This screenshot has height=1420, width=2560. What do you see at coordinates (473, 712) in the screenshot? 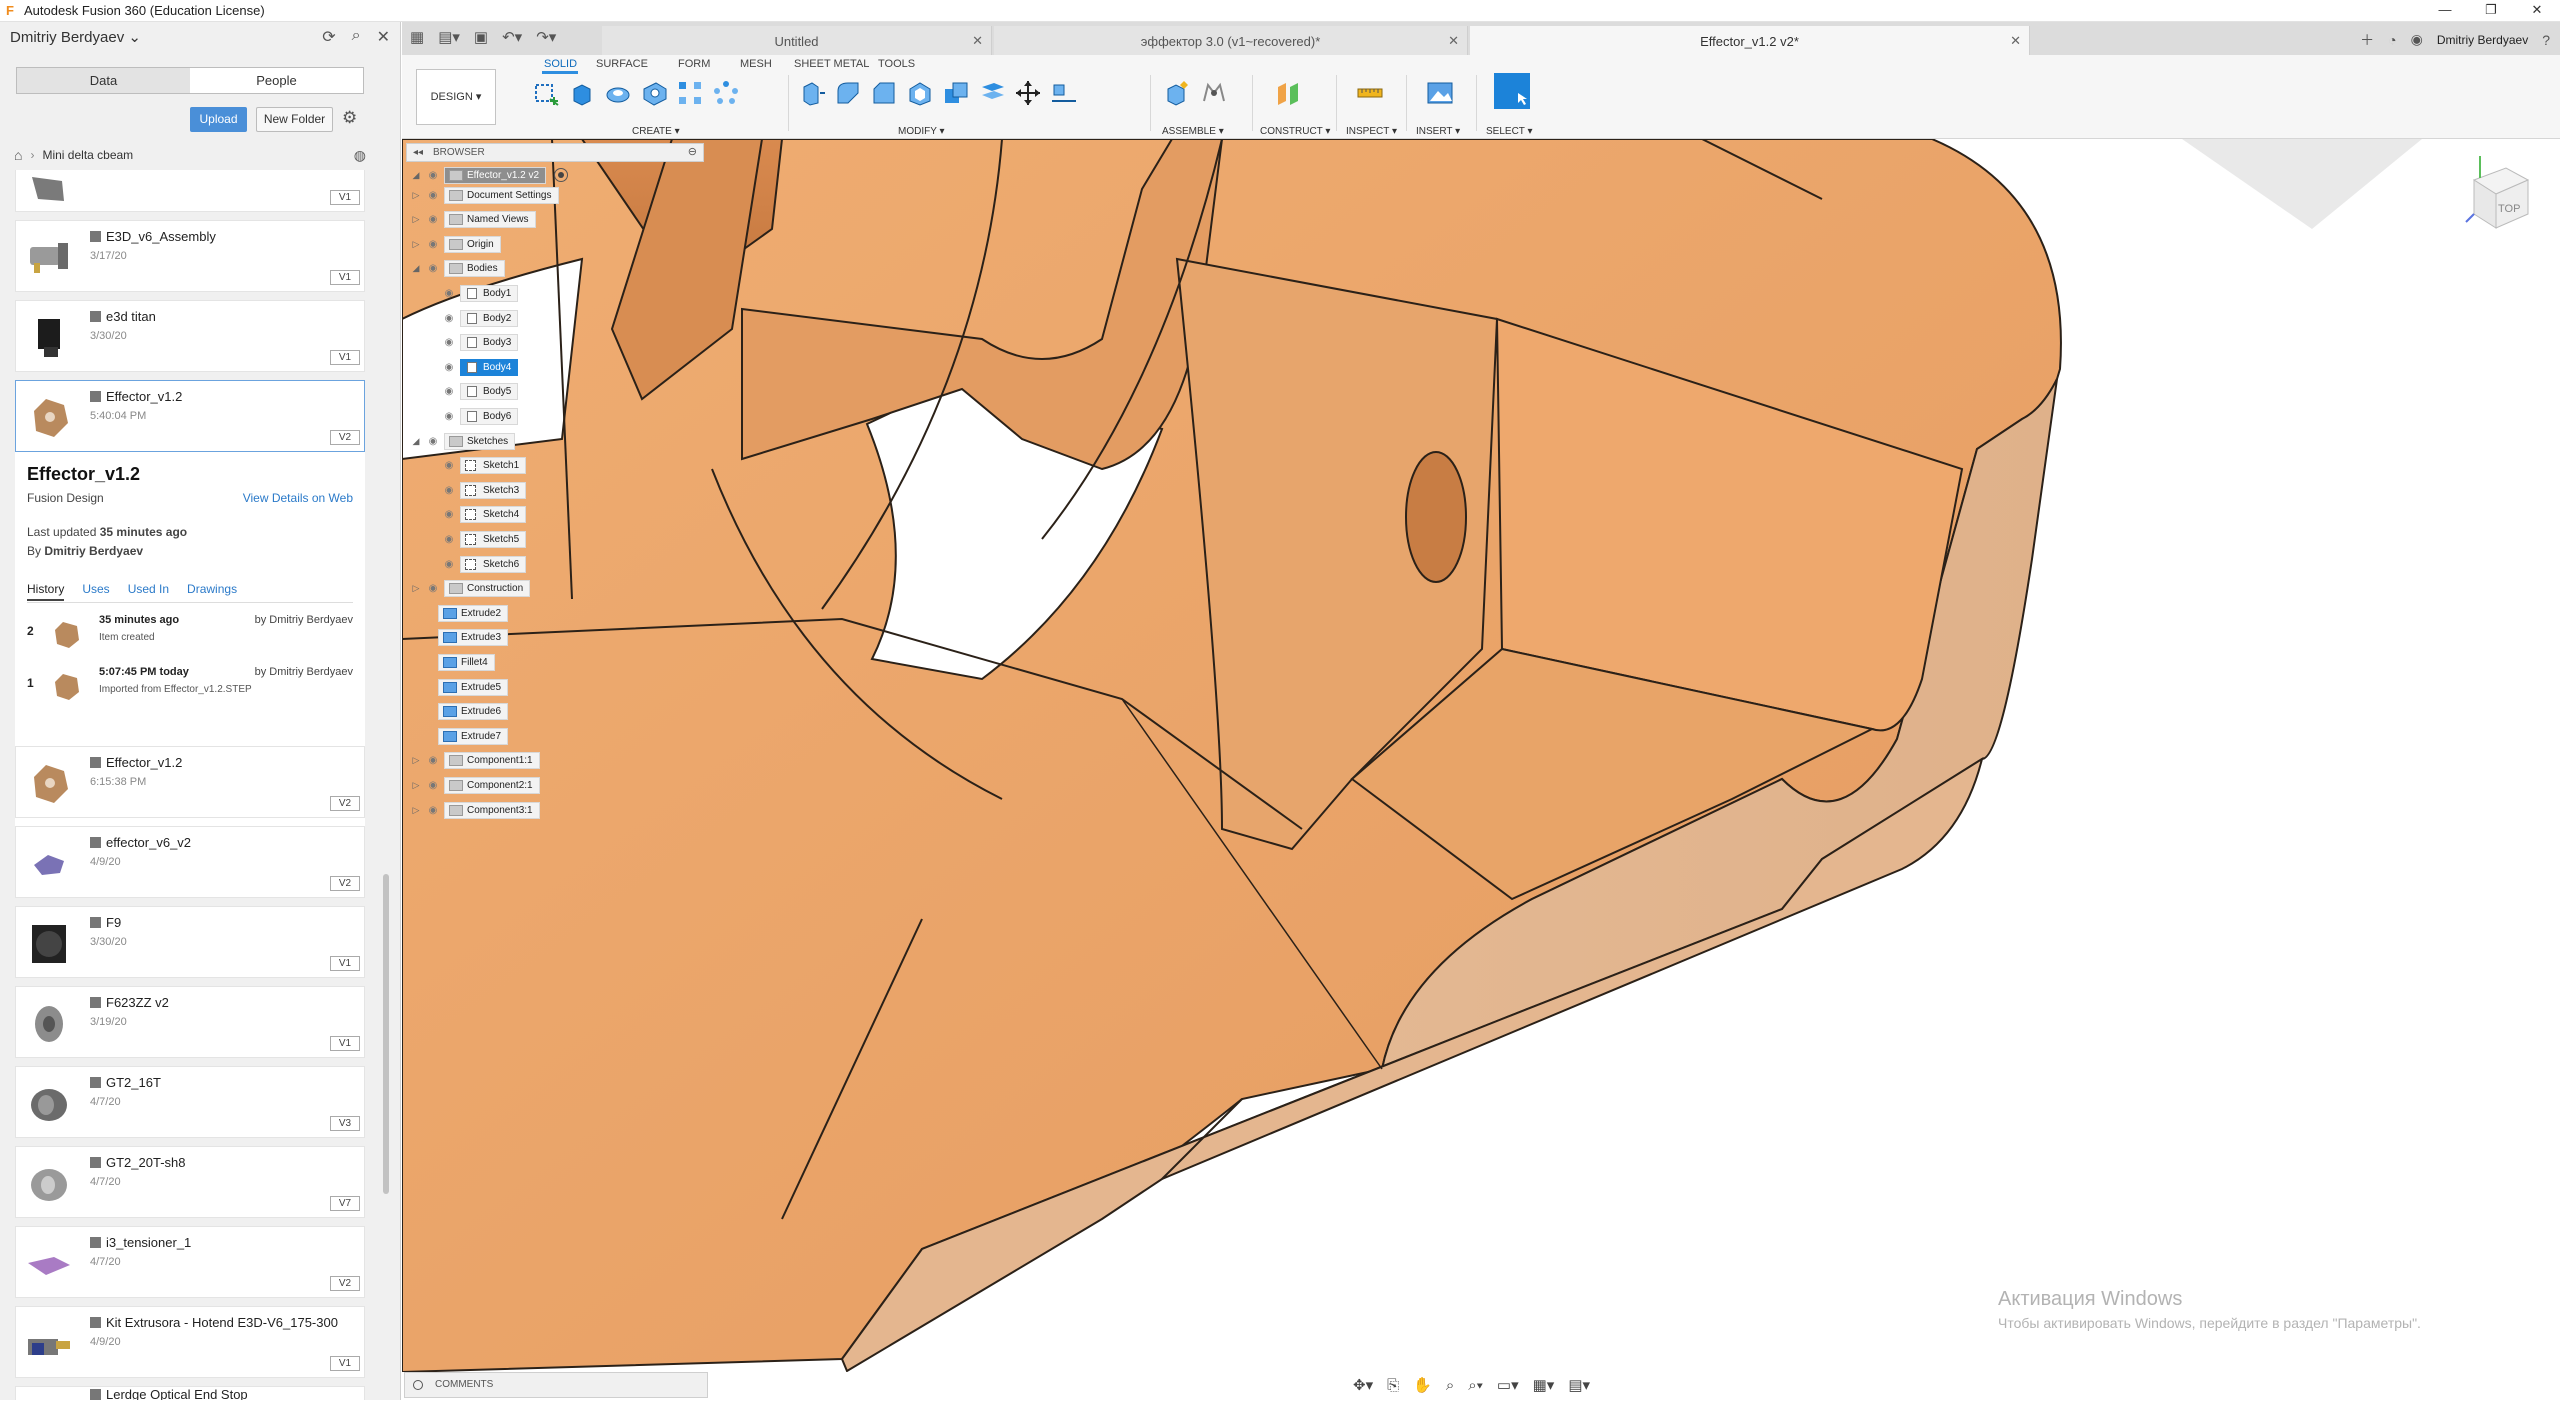
I see `browser-node-extrude6: Extrude6` at bounding box center [473, 712].